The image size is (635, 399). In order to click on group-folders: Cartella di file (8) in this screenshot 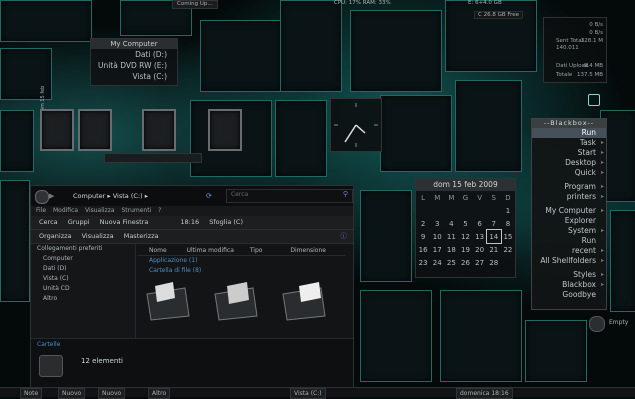, I will do `click(241, 271)`.